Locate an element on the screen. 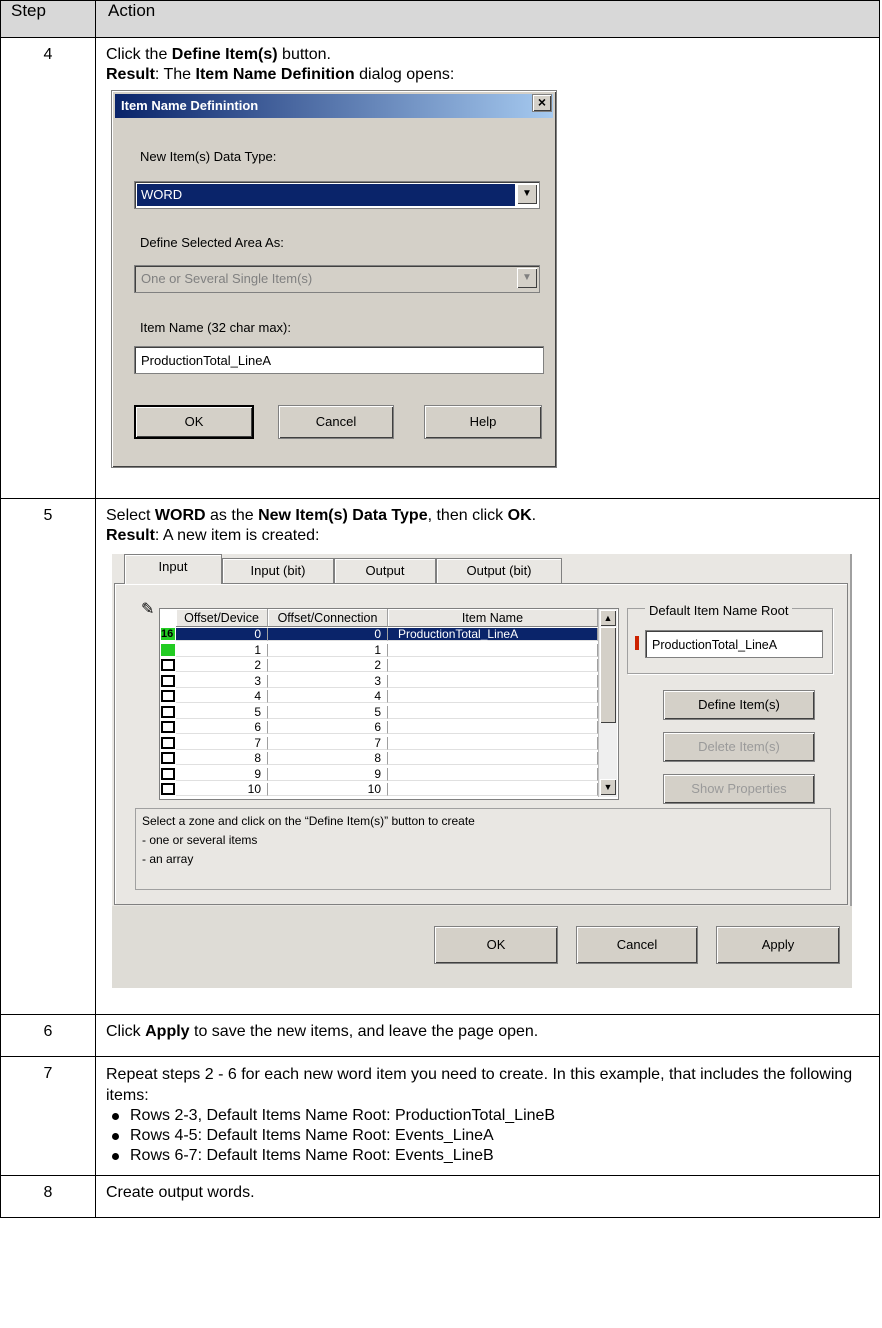  scroll-down-icon: ▼ is located at coordinates (608, 787).